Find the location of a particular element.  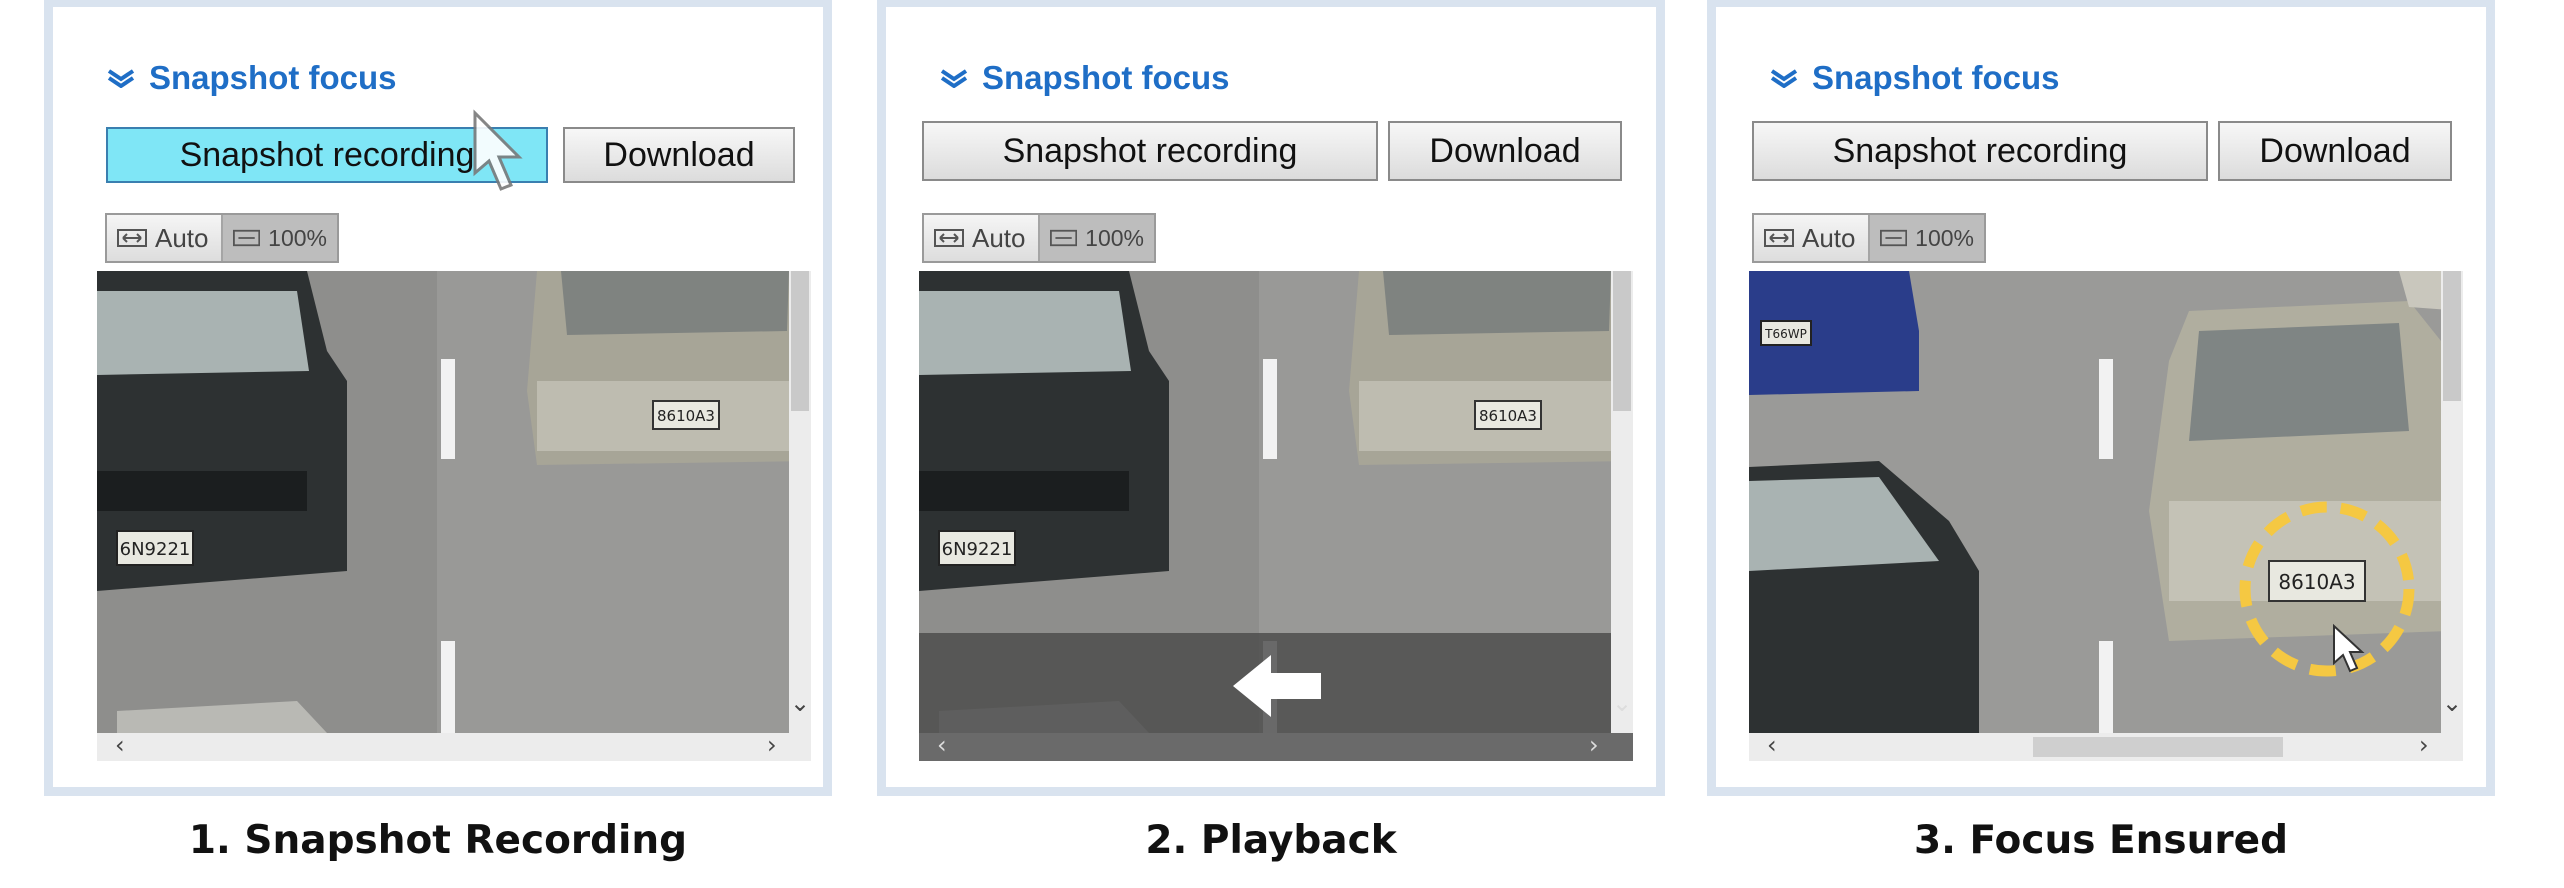

plate-blue-car: T66WP is located at coordinates (1785, 334).